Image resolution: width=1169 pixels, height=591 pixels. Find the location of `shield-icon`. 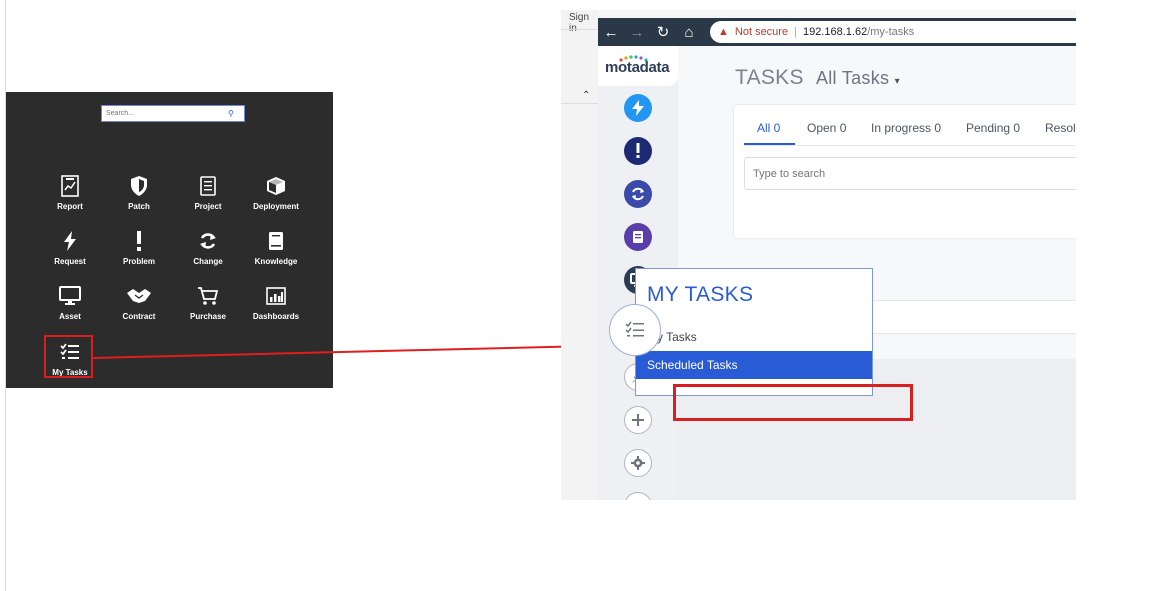

shield-icon is located at coordinates (139, 186).